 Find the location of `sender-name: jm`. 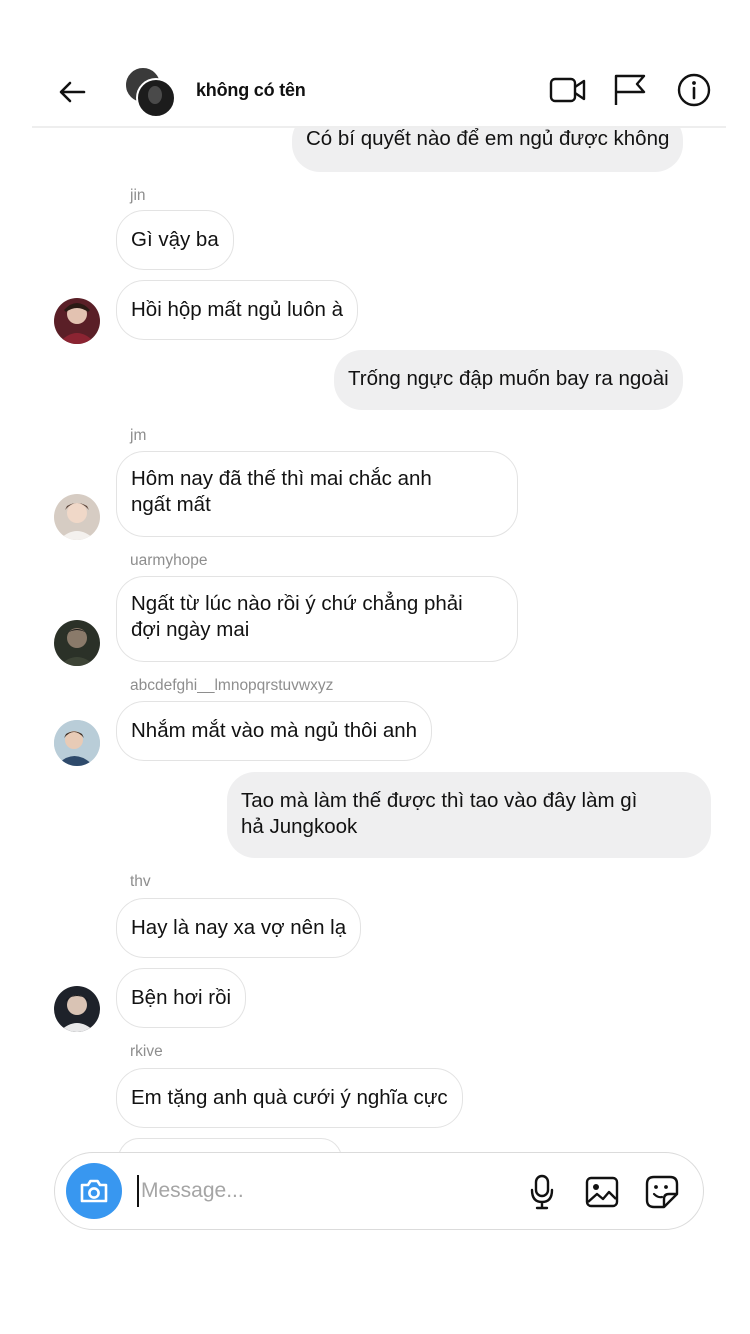

sender-name: jm is located at coordinates (138, 435).